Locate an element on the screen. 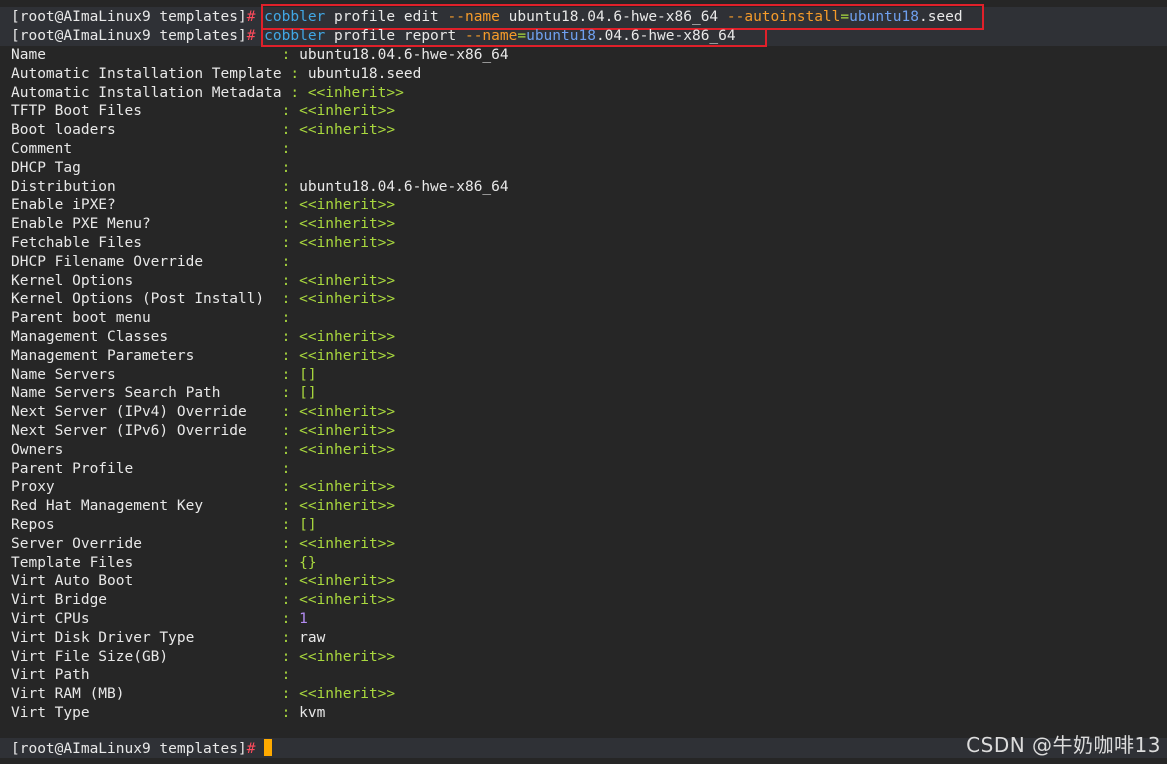 This screenshot has width=1167, height=764. command-line-active: [root@AImaLinux9 templates]# is located at coordinates (142, 748).